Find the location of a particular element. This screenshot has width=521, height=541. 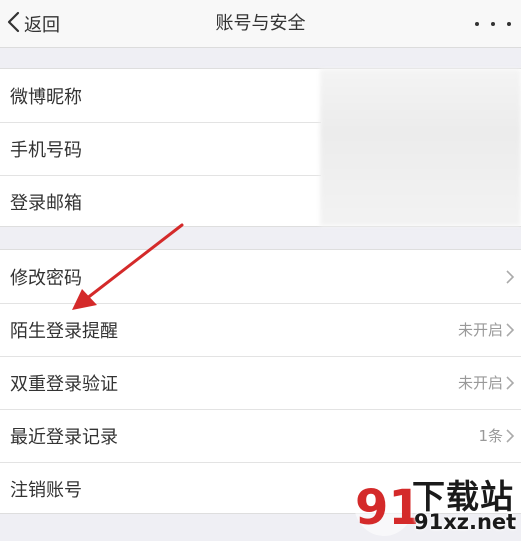

row-change-password: 修改密码 is located at coordinates (260, 276).